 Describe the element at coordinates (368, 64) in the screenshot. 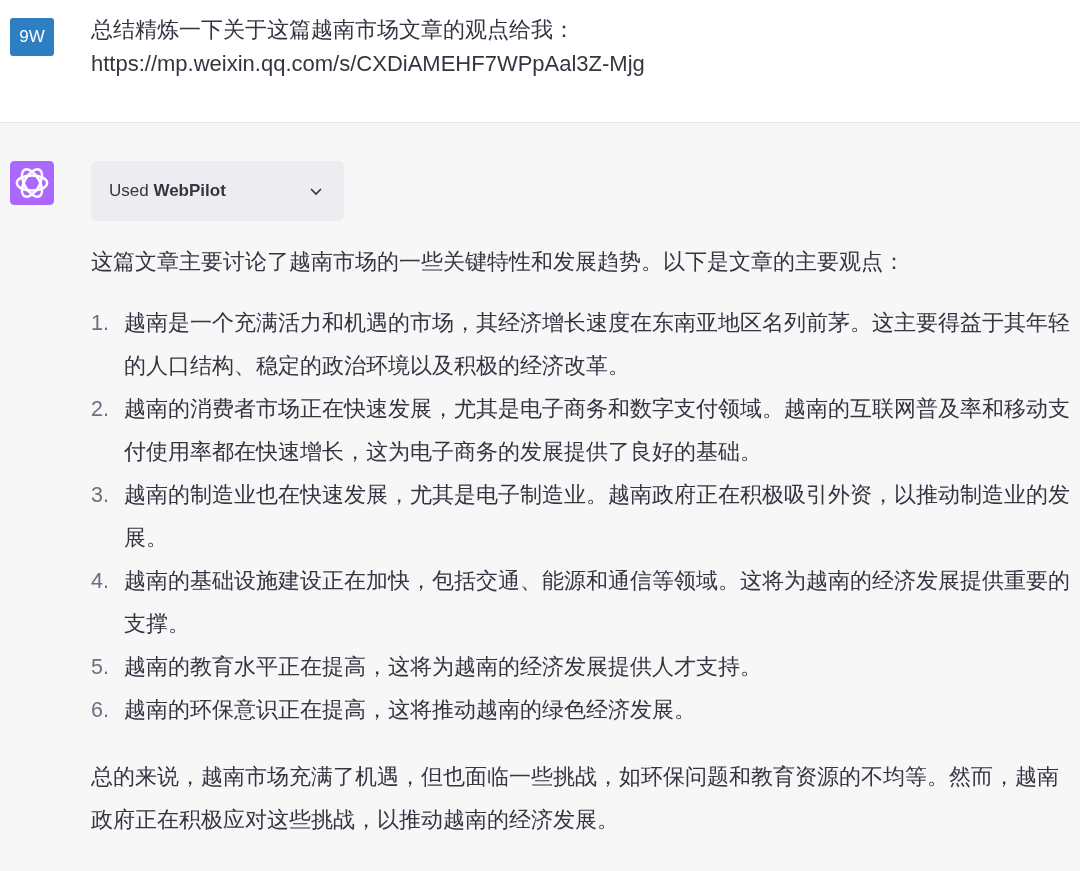

I see `message-text: https://mp.weixin.qq.com/s/CXDiAMEHF7WPpAal3Z-Mjg` at that location.